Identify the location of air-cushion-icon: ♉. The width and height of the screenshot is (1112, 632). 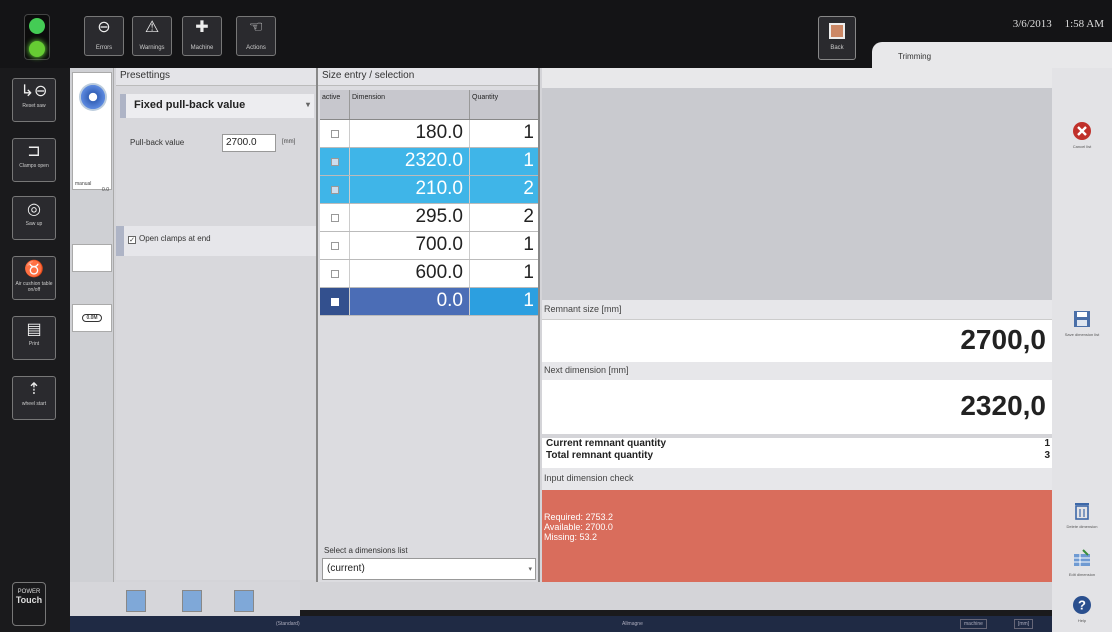
(34, 269).